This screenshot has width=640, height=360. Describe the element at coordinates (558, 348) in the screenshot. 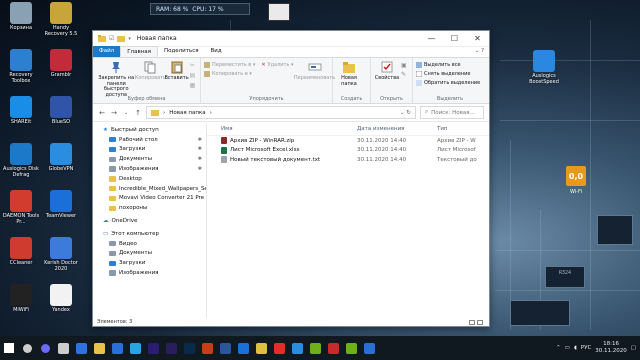

I see `chevron-up-icon: ⌃` at that location.